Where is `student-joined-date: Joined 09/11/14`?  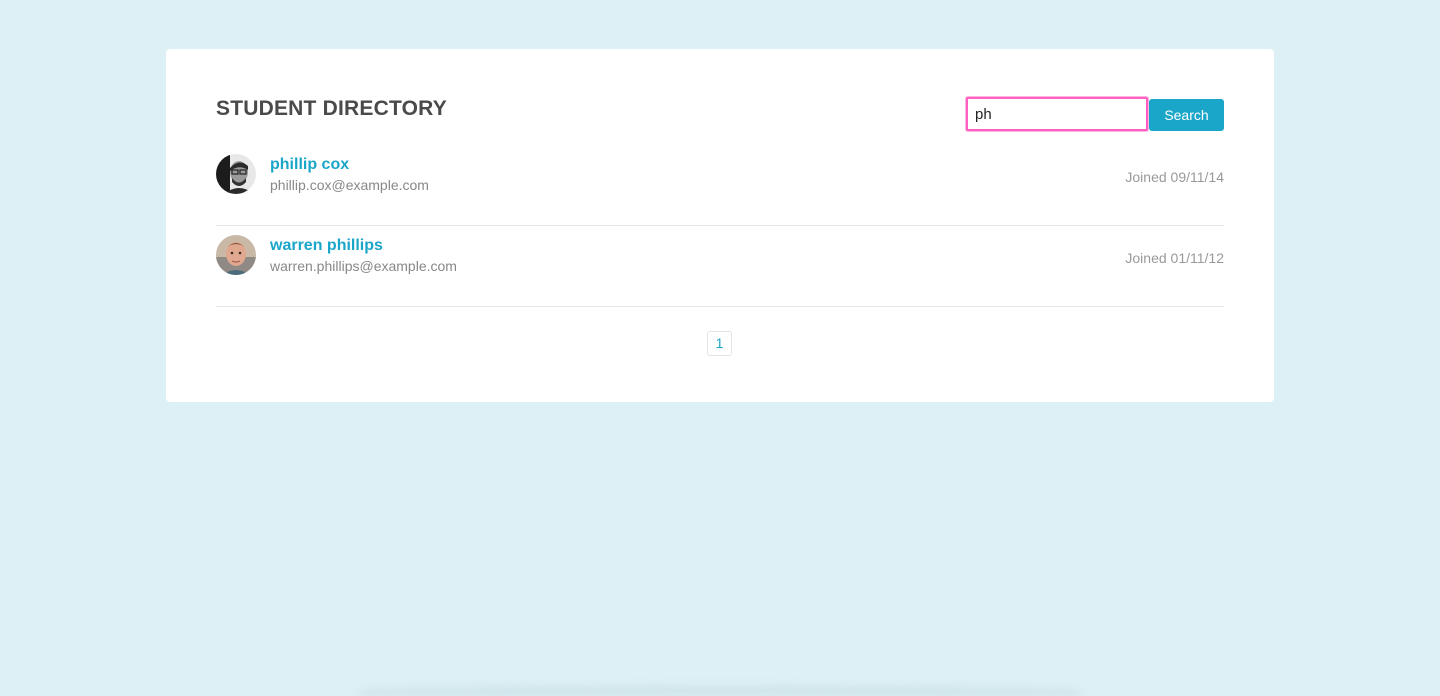 student-joined-date: Joined 09/11/14 is located at coordinates (1174, 177).